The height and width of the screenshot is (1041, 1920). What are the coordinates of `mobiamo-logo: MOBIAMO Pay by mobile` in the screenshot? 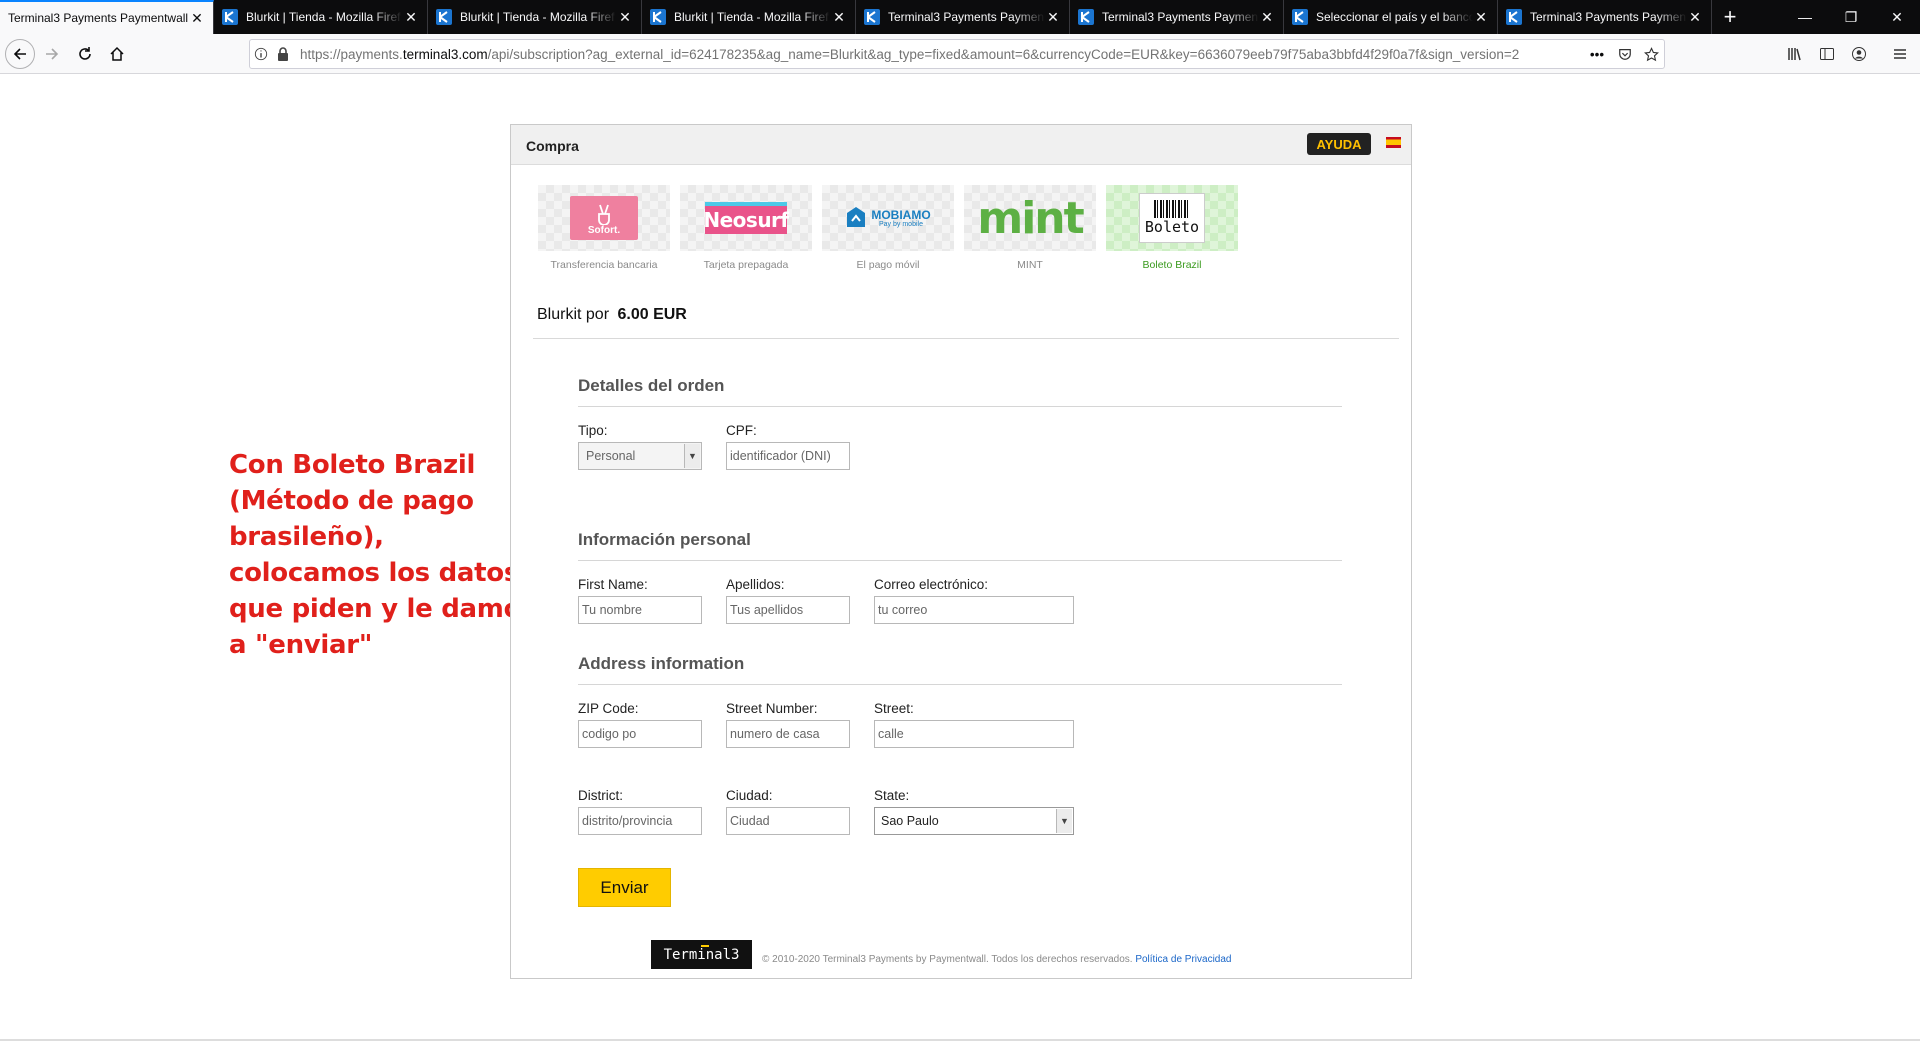 It's located at (888, 218).